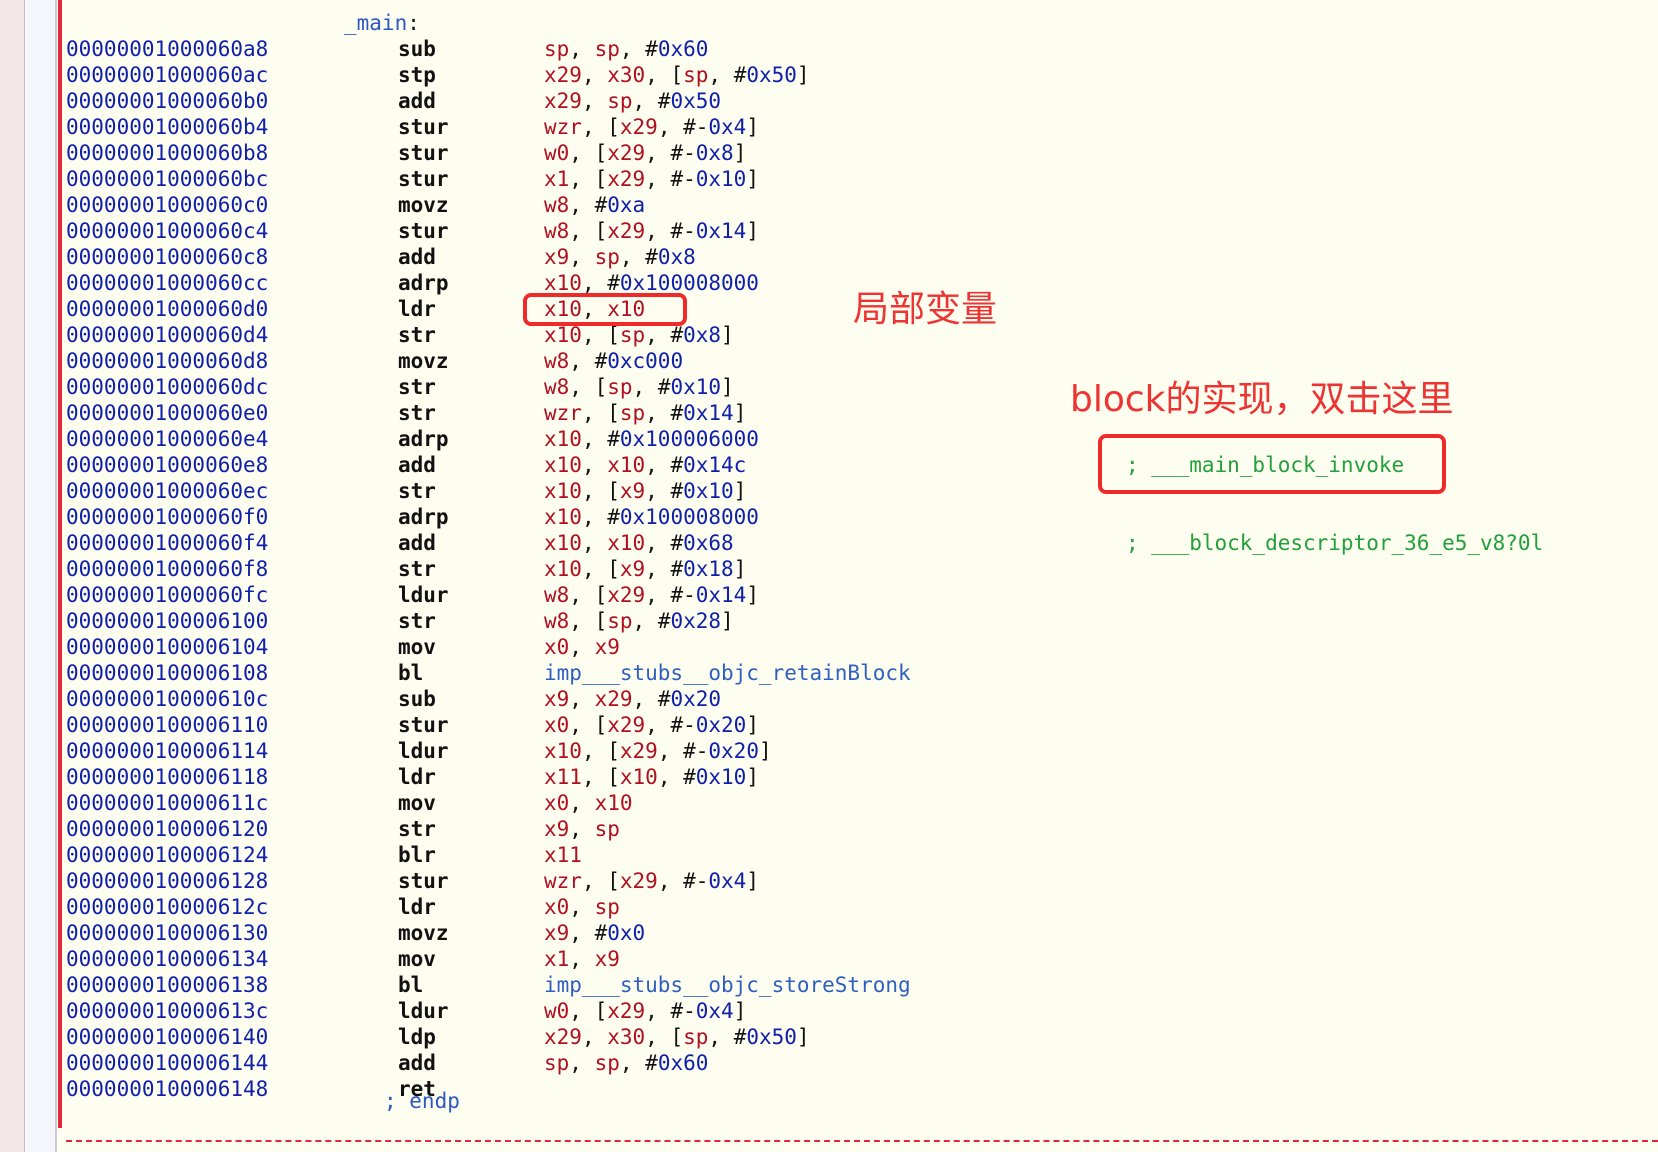 This screenshot has width=1658, height=1152. What do you see at coordinates (167, 959) in the screenshot?
I see `instruction-address: 0000000100006134` at bounding box center [167, 959].